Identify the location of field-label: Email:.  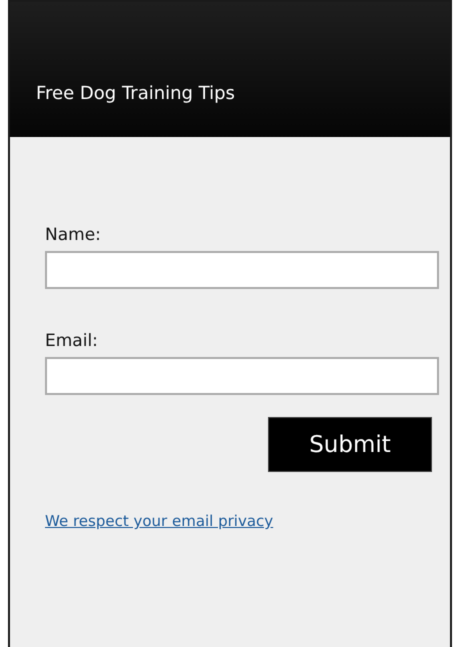
(72, 341).